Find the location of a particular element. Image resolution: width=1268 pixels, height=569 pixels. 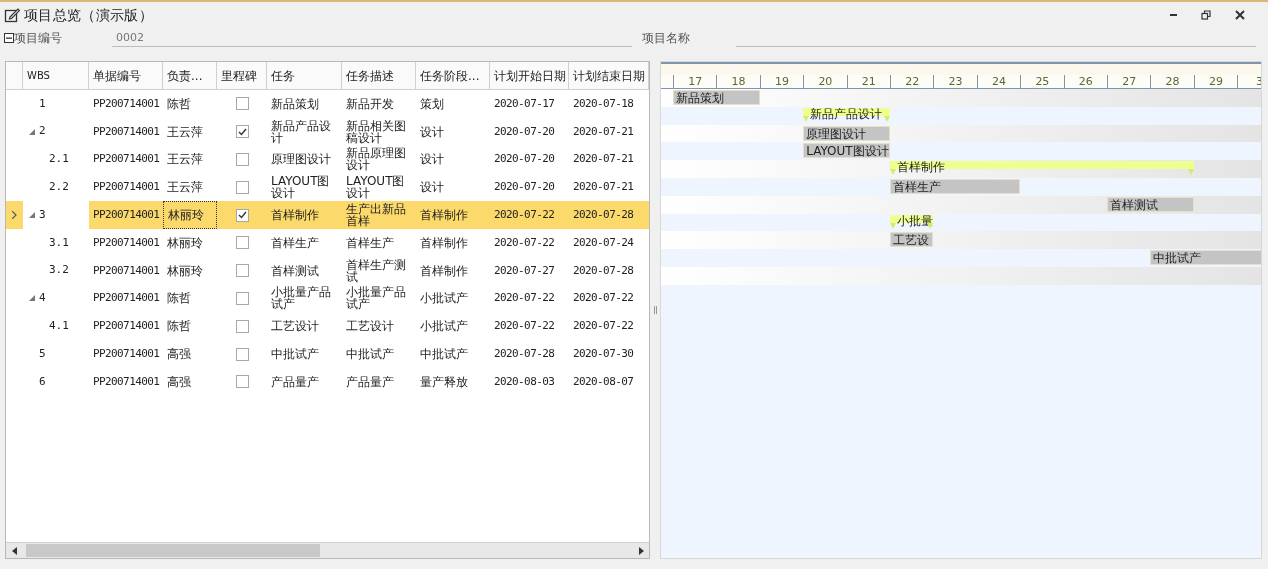

collapse-icon is located at coordinates (9, 38).